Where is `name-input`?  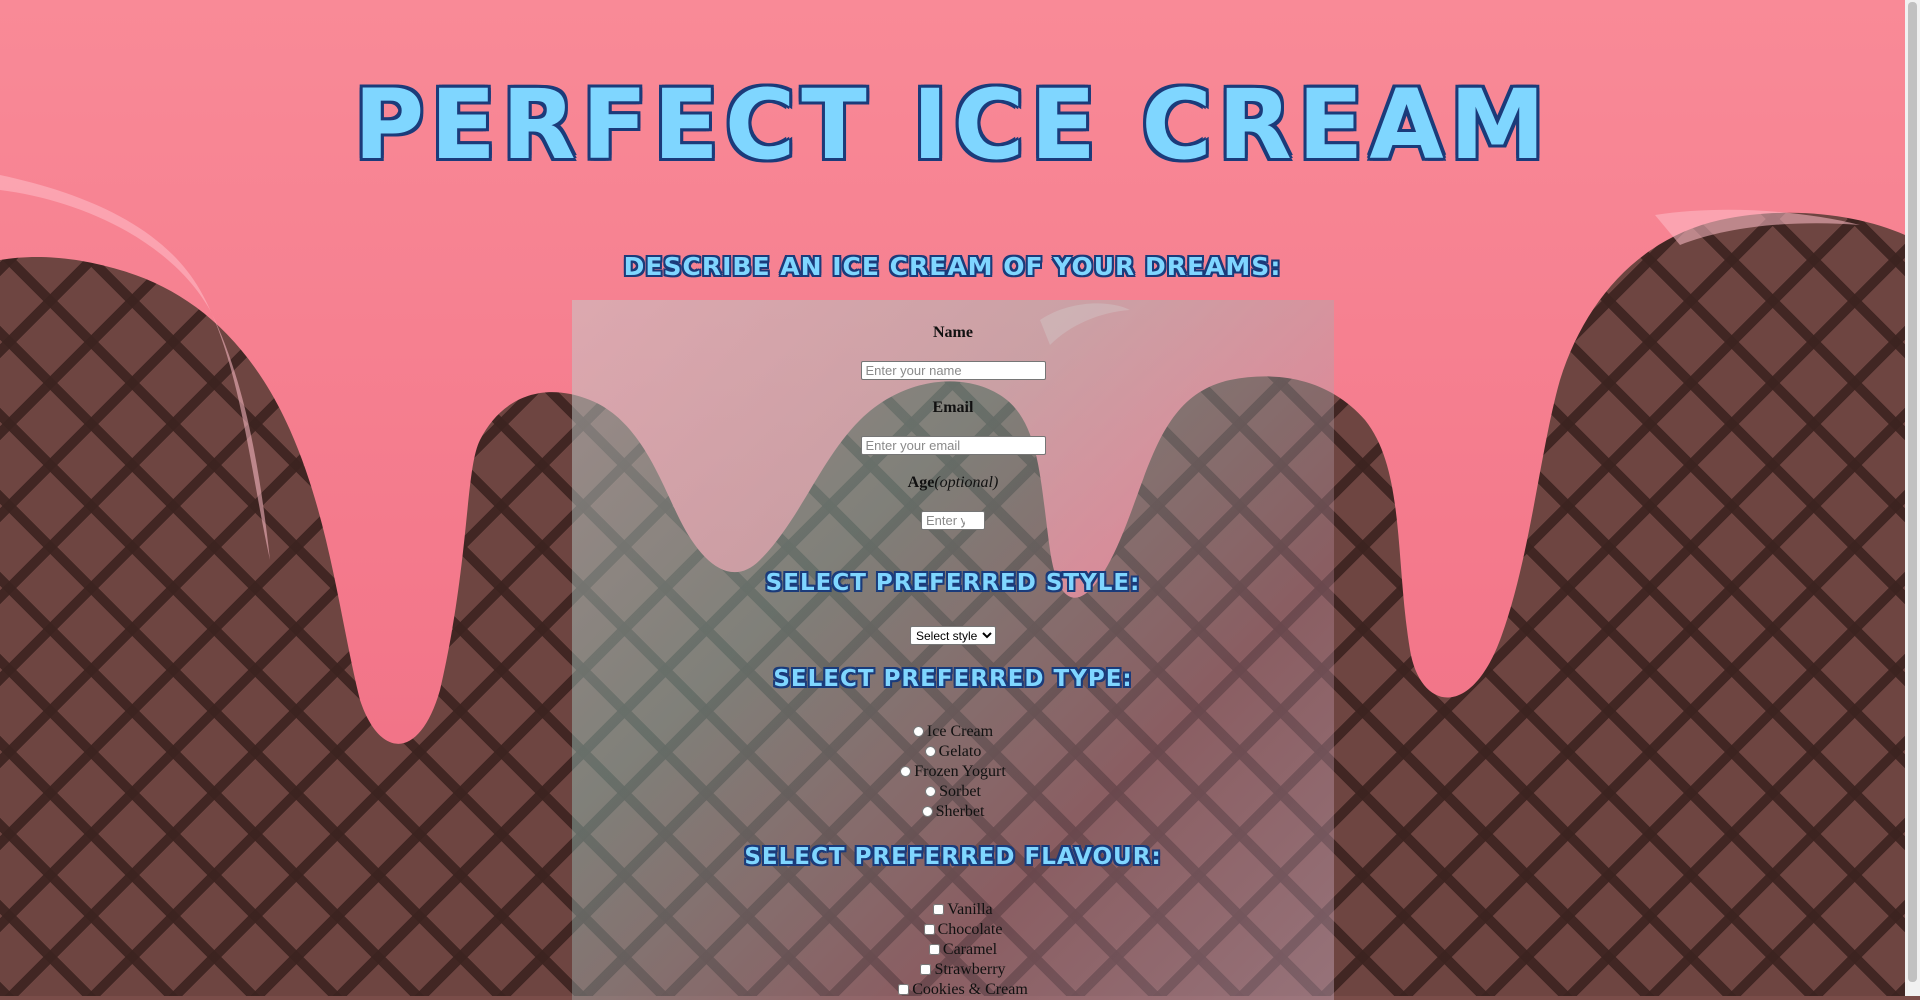
name-input is located at coordinates (953, 370).